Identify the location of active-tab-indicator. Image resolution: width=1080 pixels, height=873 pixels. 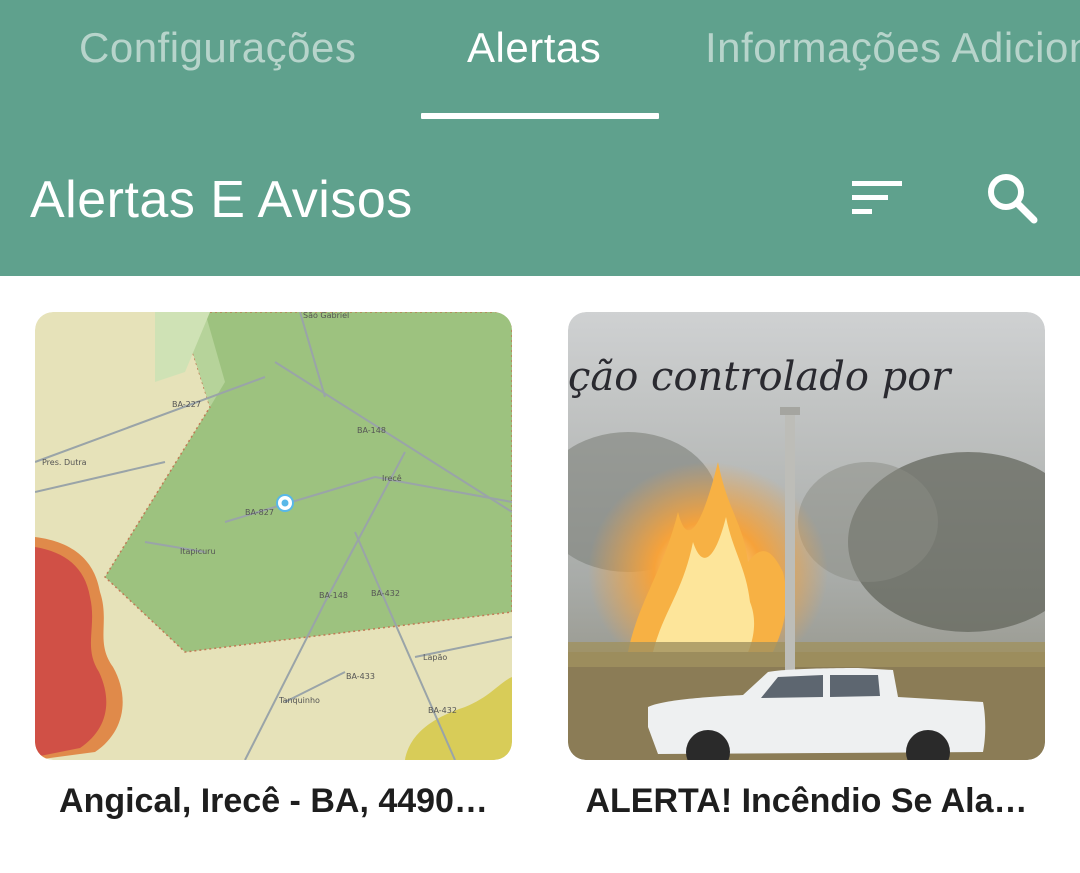
(540, 116).